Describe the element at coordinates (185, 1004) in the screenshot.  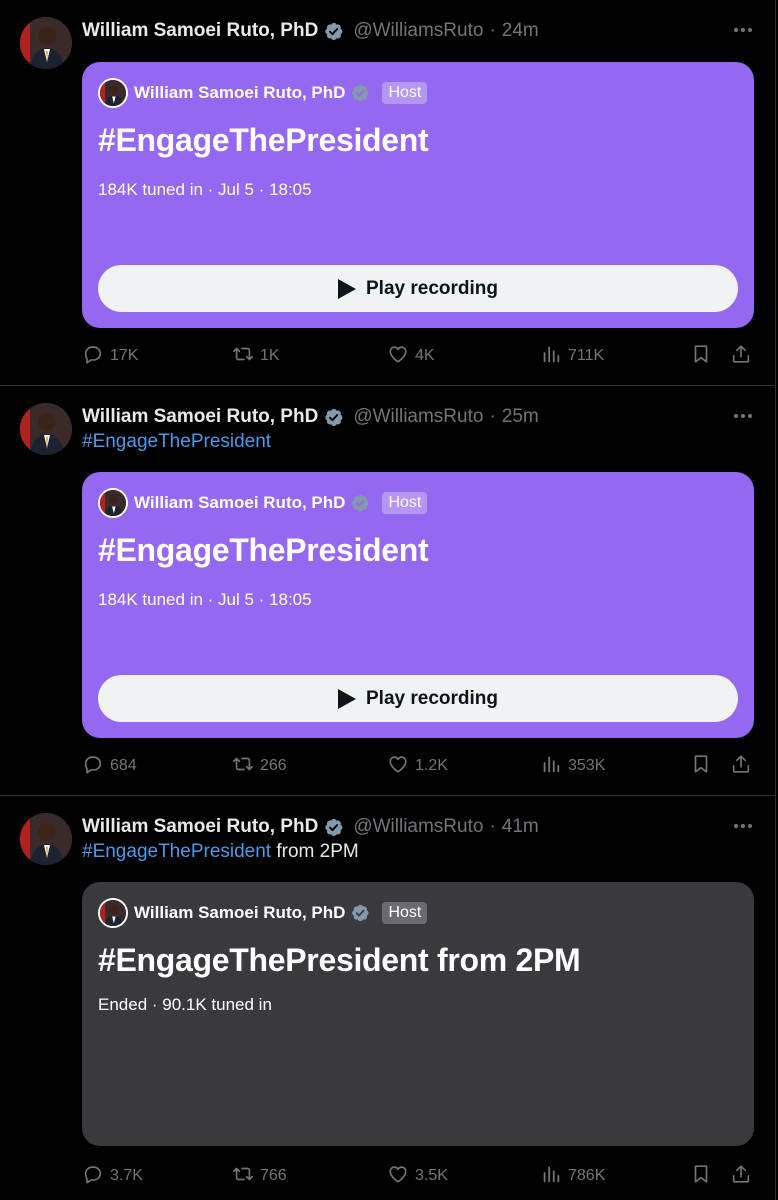
I see `space-meta: Ended · 90.1K tuned in` at that location.